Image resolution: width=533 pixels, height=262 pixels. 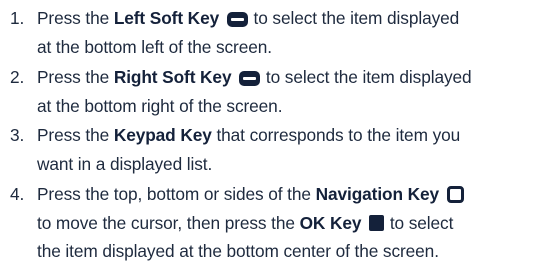 What do you see at coordinates (377, 194) in the screenshot?
I see `key-name-navigation-key: Navigation Key` at bounding box center [377, 194].